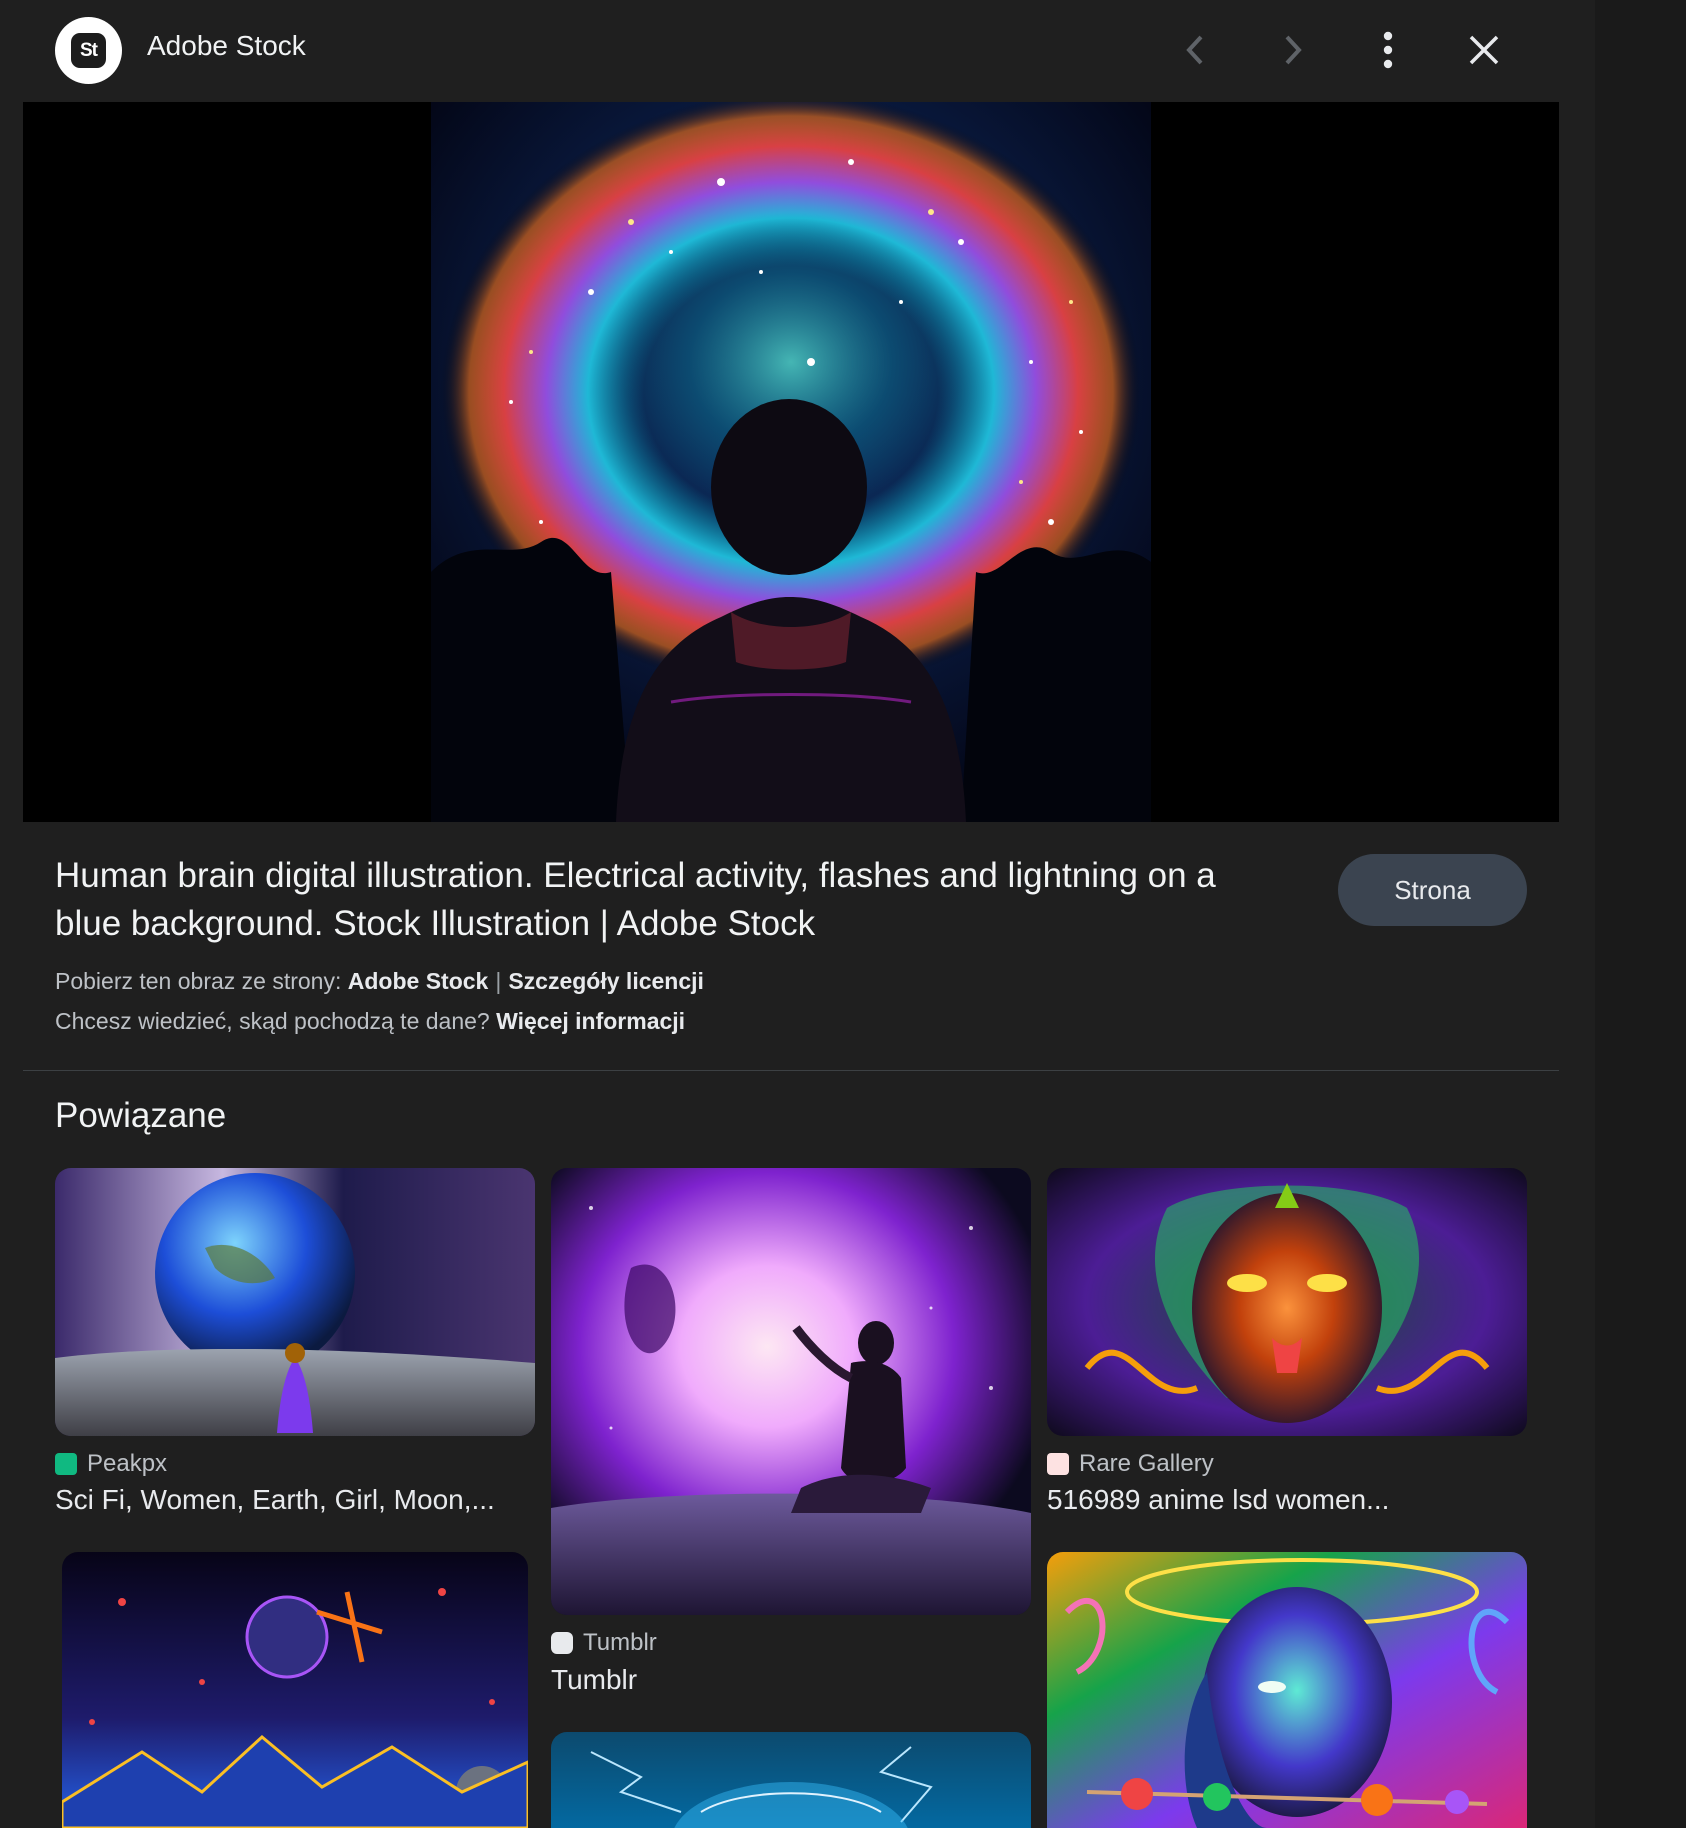  Describe the element at coordinates (66, 1464) in the screenshot. I see `peakpx-favicon-icon` at that location.